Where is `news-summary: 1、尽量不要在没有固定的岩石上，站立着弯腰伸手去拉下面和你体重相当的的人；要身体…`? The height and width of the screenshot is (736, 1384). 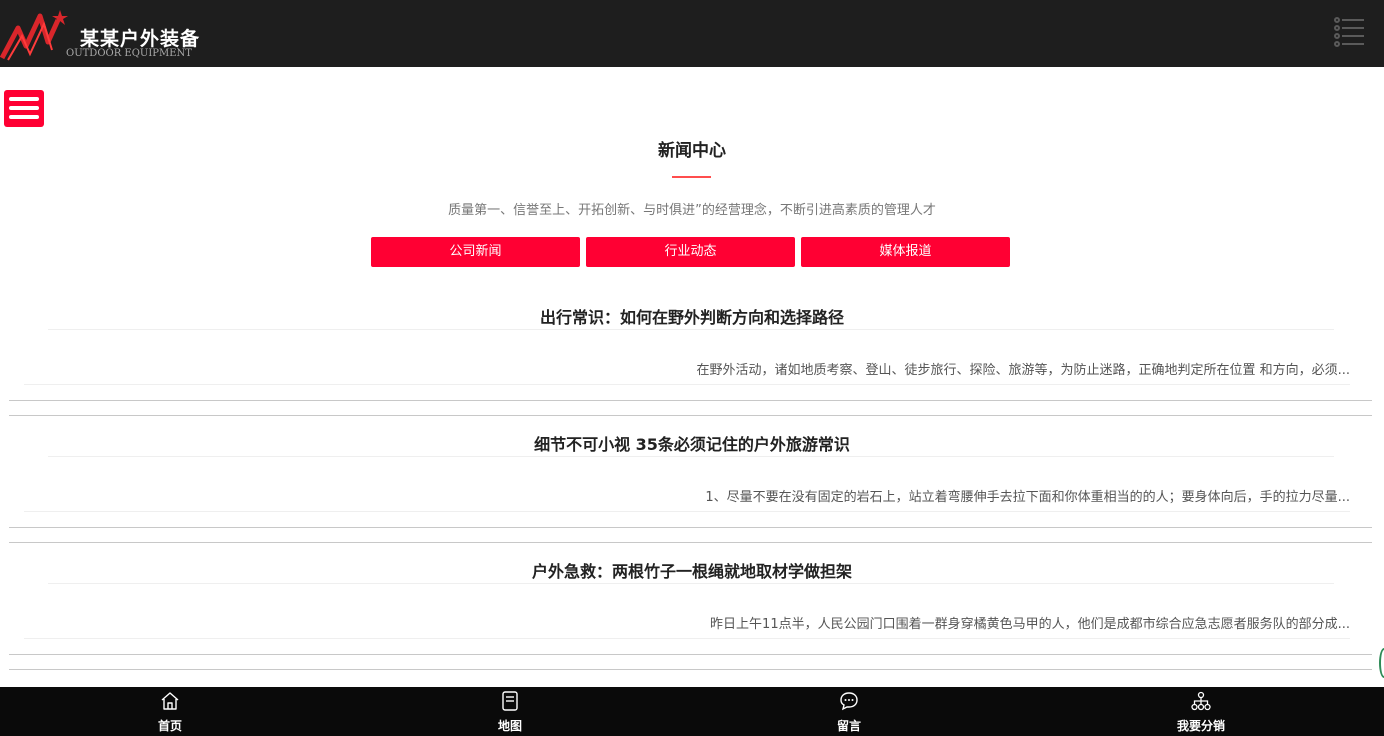 news-summary: 1、尽量不要在没有固定的岩石上，站立着弯腰伸手去拉下面和你体重相当的的人；要身体… is located at coordinates (1027, 497).